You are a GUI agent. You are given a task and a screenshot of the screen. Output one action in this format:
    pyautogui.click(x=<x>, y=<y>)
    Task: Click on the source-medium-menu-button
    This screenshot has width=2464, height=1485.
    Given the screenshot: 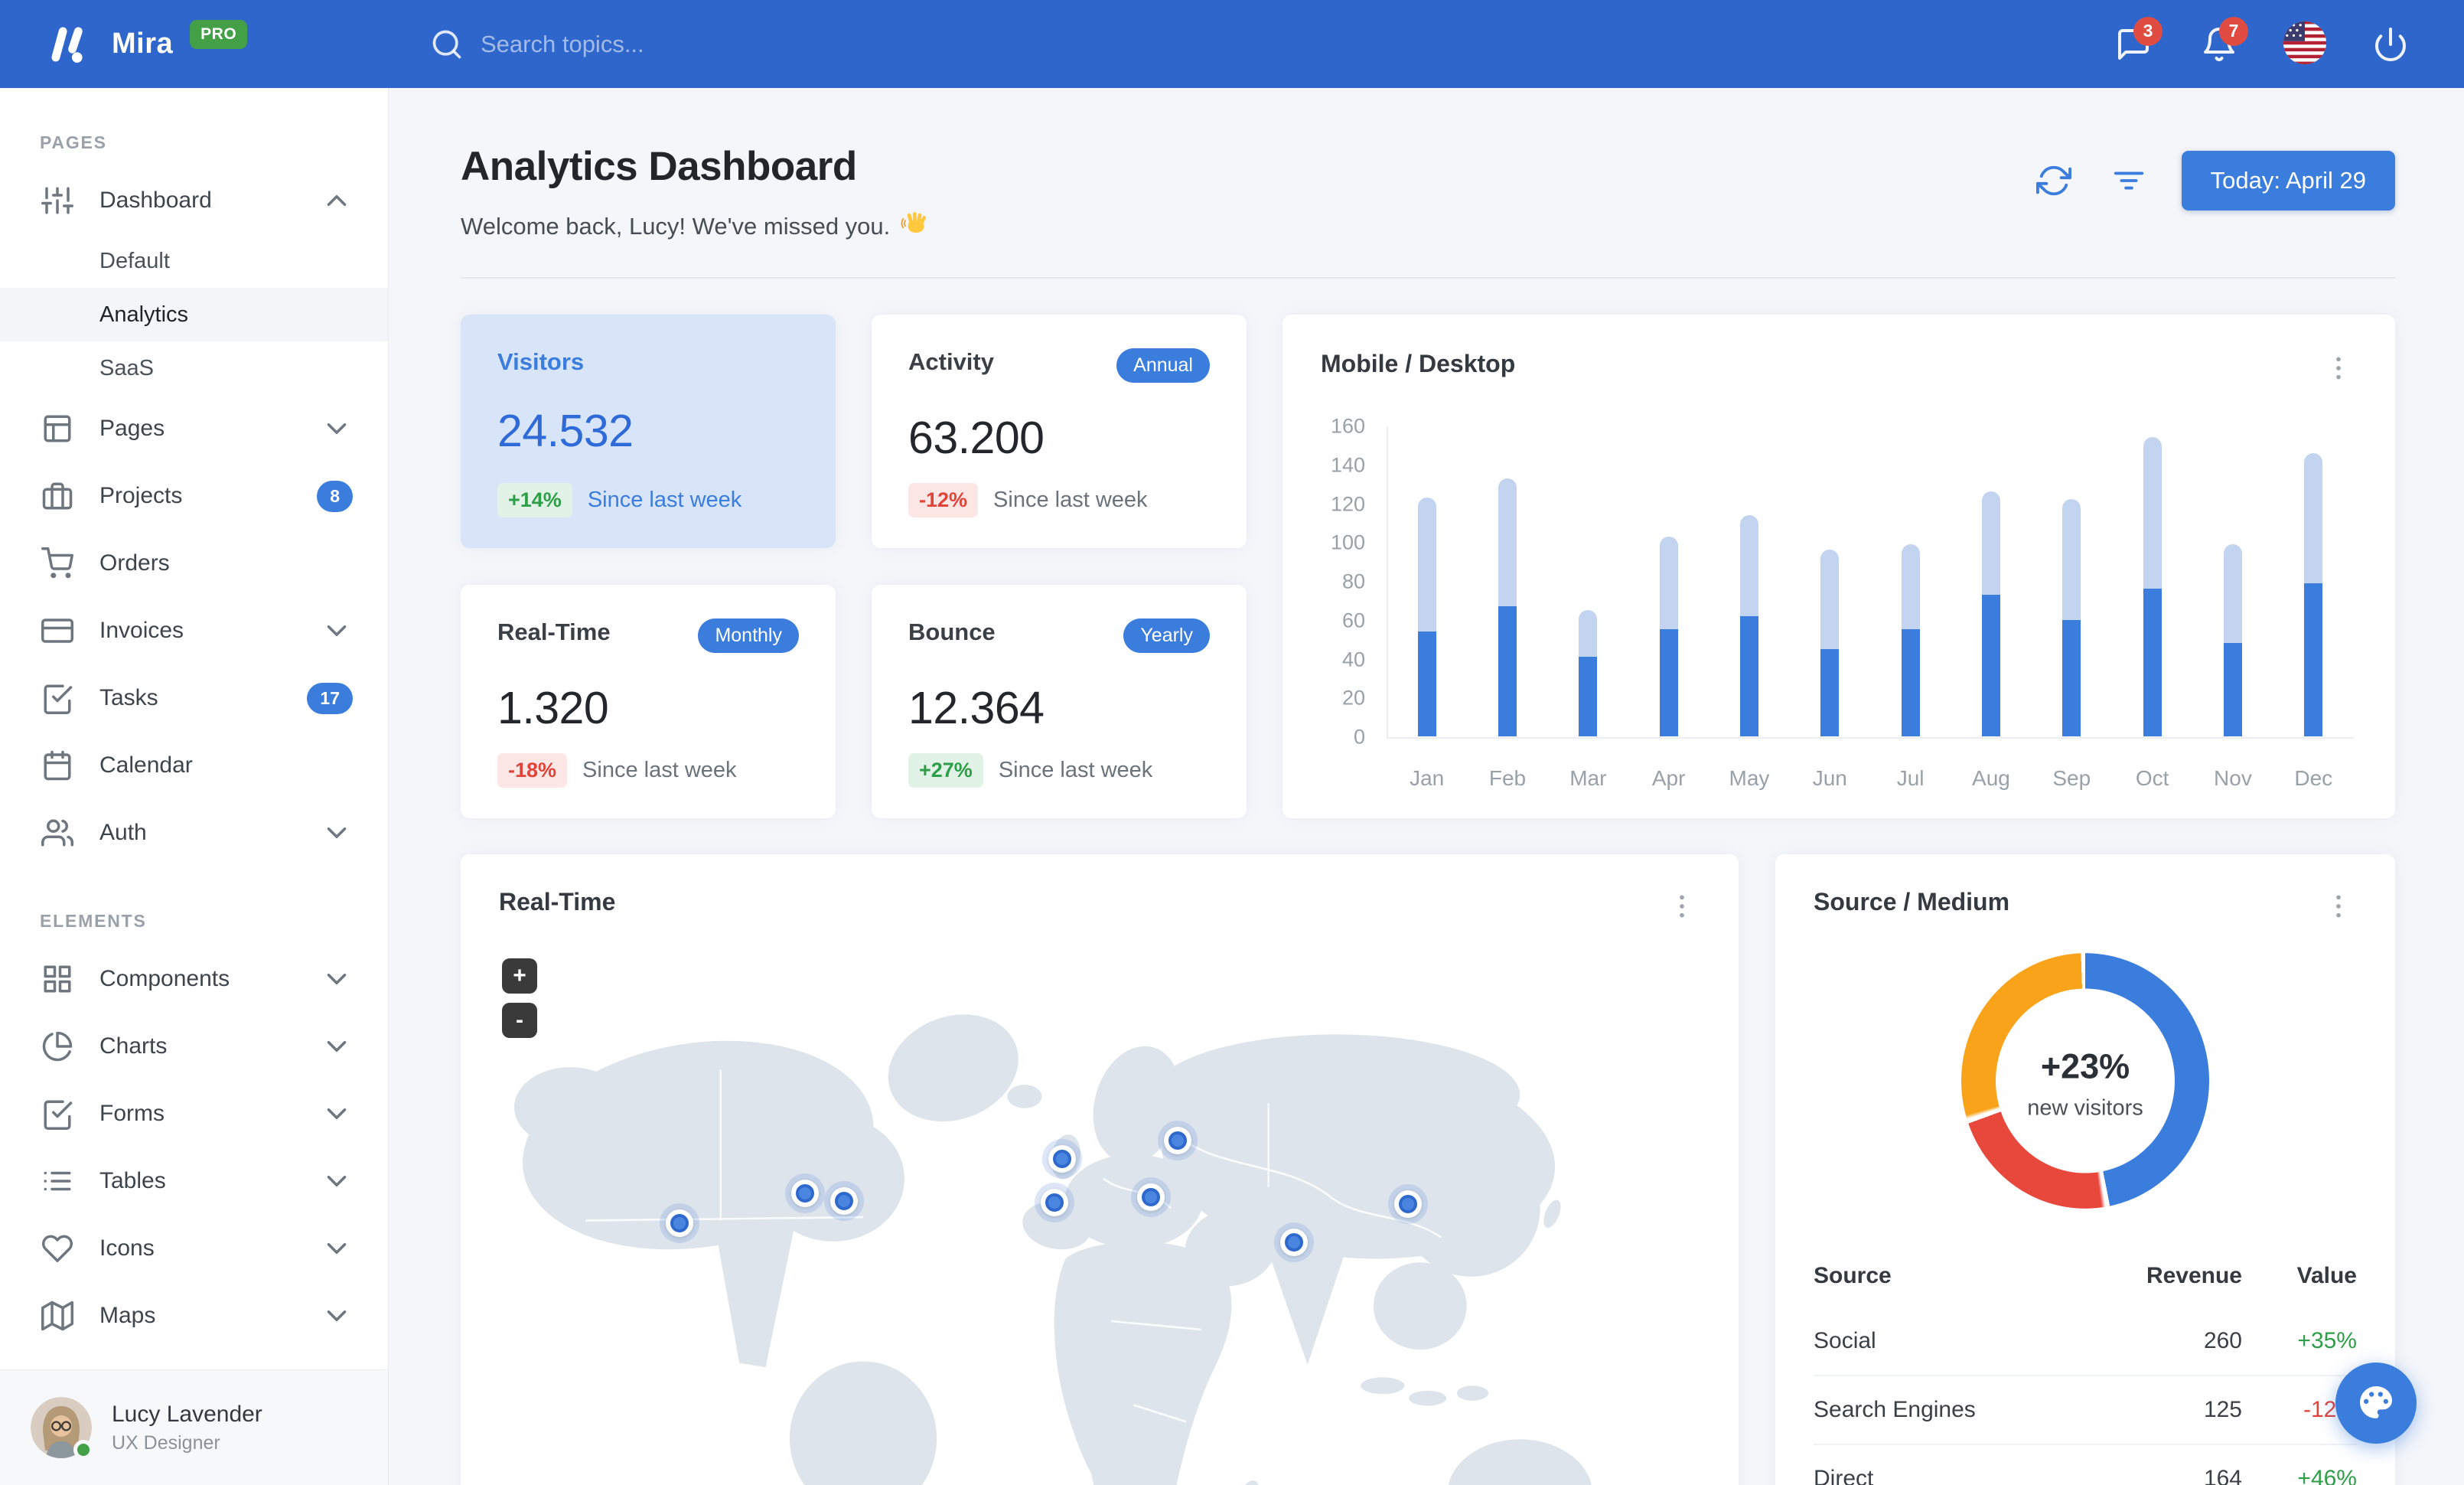 What is the action you would take?
    pyautogui.click(x=2339, y=906)
    